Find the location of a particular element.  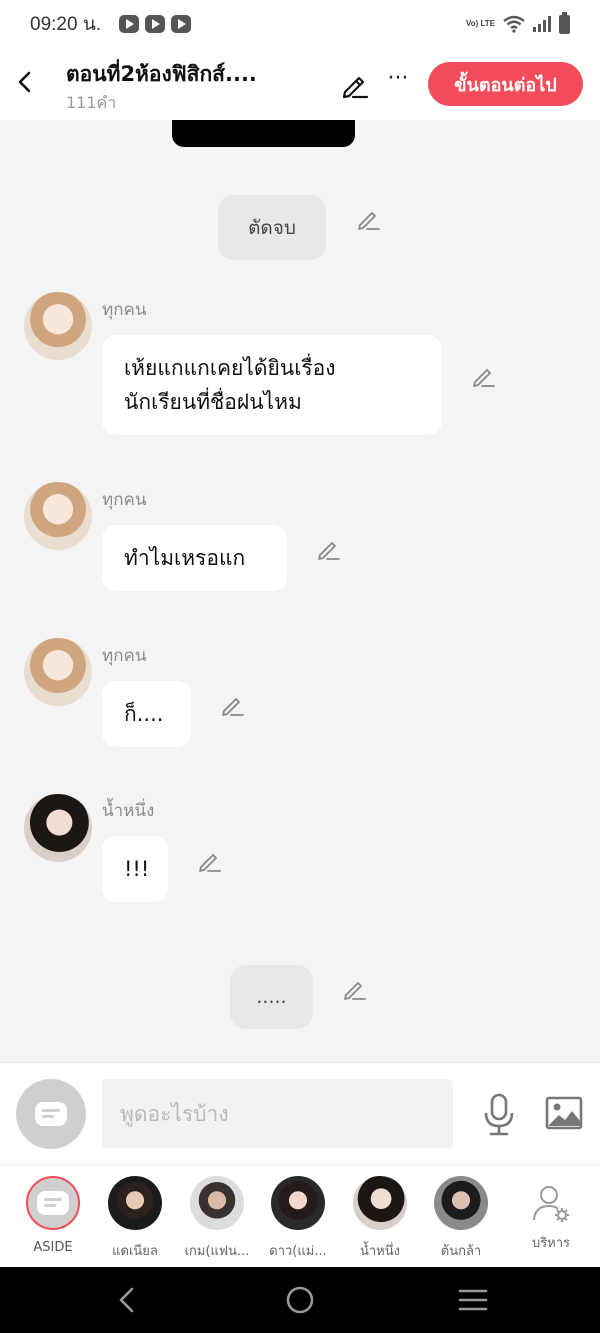

character-aside: ASIDE is located at coordinates (53, 1215).